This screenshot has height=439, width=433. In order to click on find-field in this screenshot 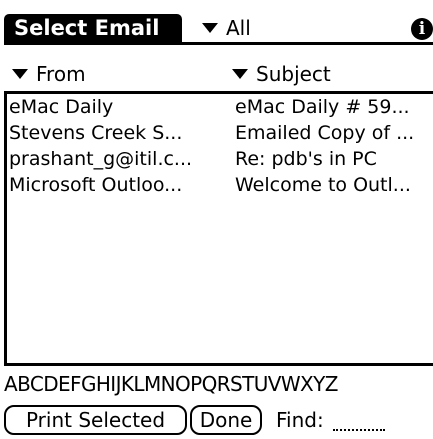, I will do `click(359, 423)`.